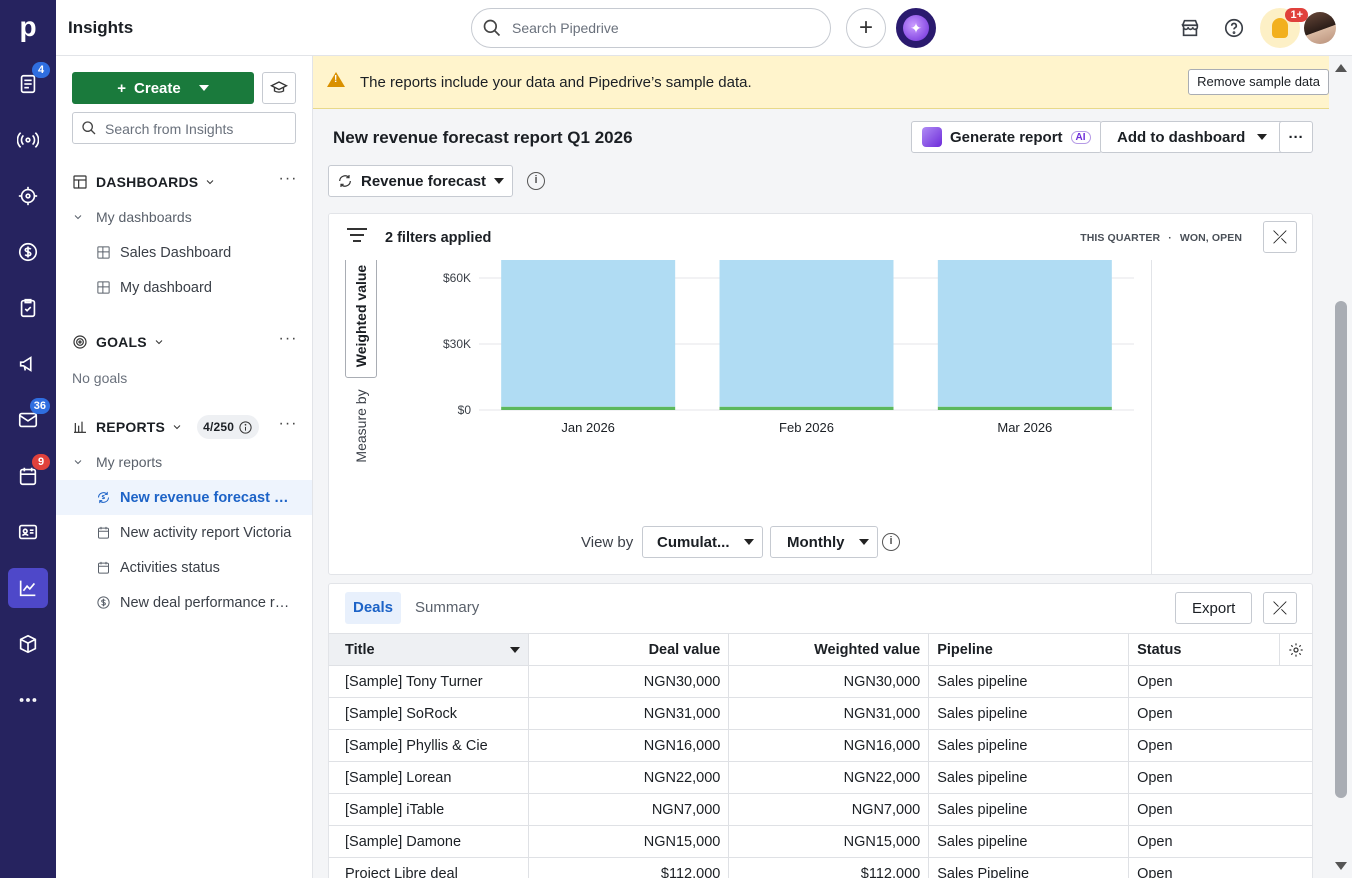  What do you see at coordinates (245, 427) in the screenshot?
I see `info-icon` at bounding box center [245, 427].